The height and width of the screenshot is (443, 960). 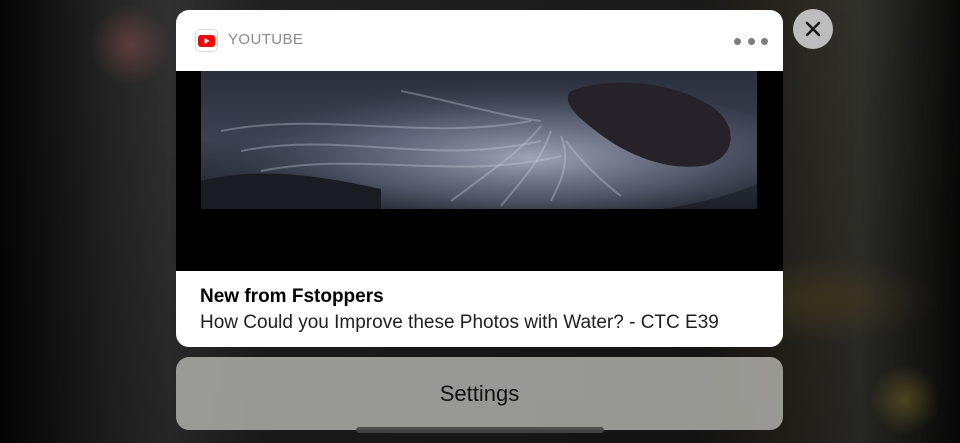 What do you see at coordinates (266, 39) in the screenshot?
I see `app-name: YOUTUBE` at bounding box center [266, 39].